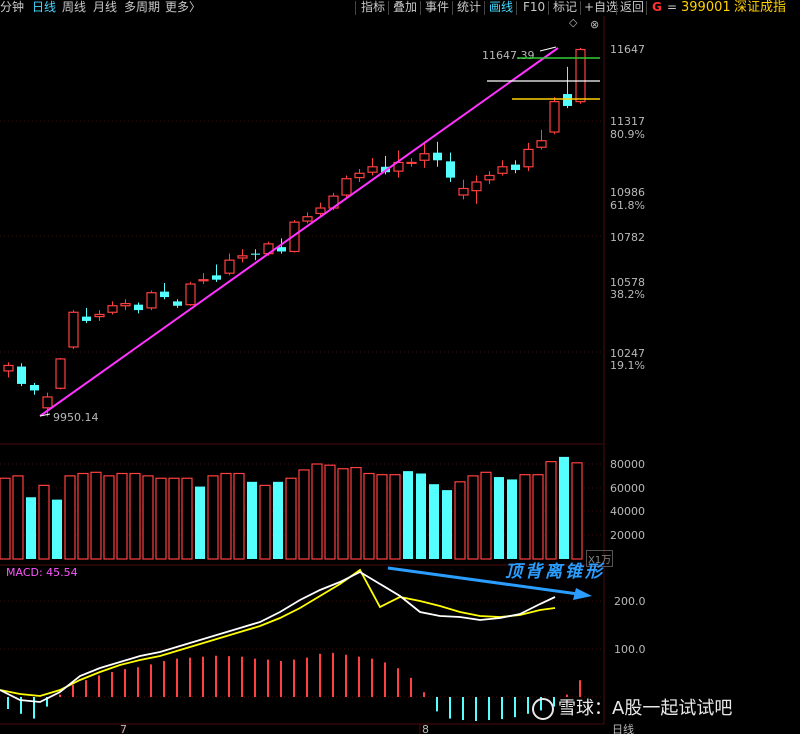  I want to click on fib-tick: 19.1%, so click(627, 365).